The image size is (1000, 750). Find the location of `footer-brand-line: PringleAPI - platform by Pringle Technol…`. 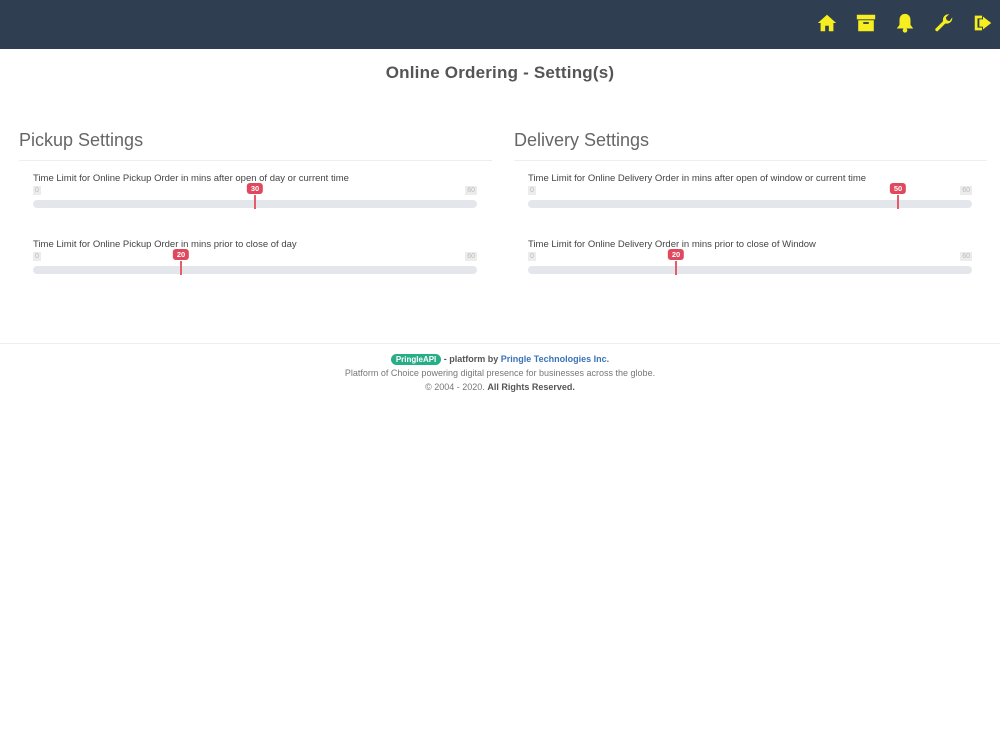

footer-brand-line: PringleAPI - platform by Pringle Technol… is located at coordinates (500, 359).